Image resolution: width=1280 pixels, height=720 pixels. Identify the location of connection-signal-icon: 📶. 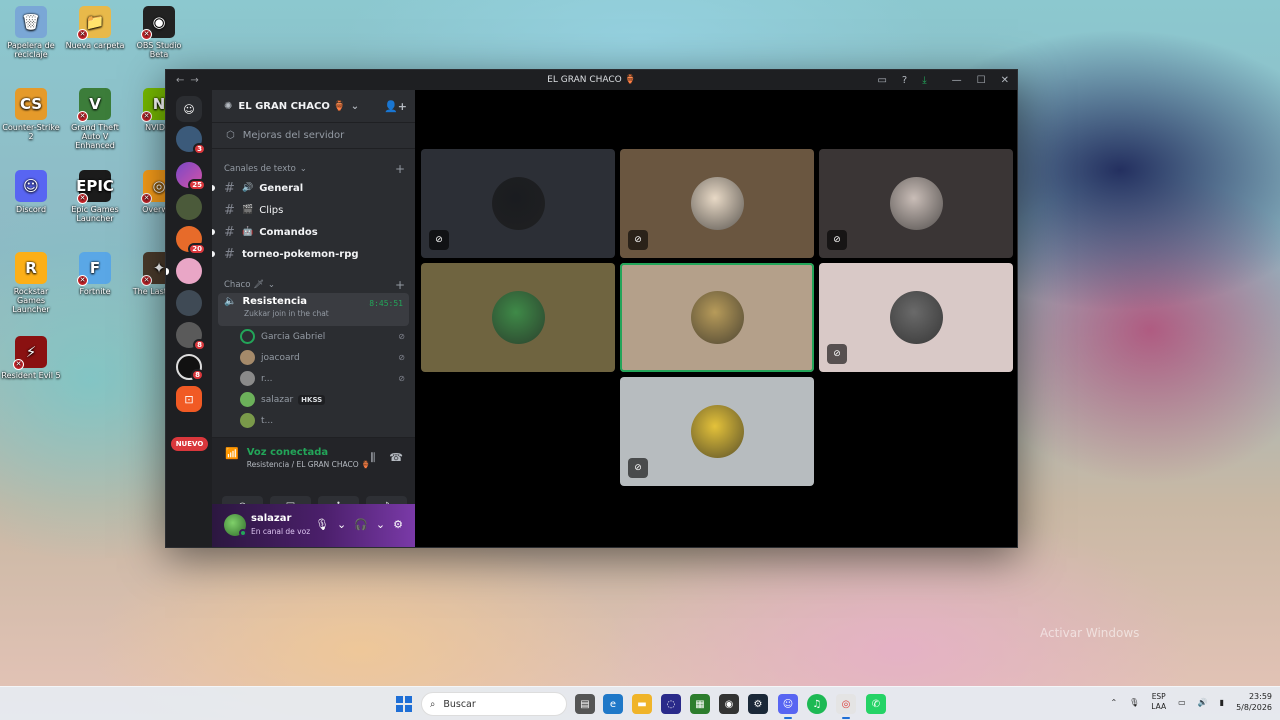
(232, 458).